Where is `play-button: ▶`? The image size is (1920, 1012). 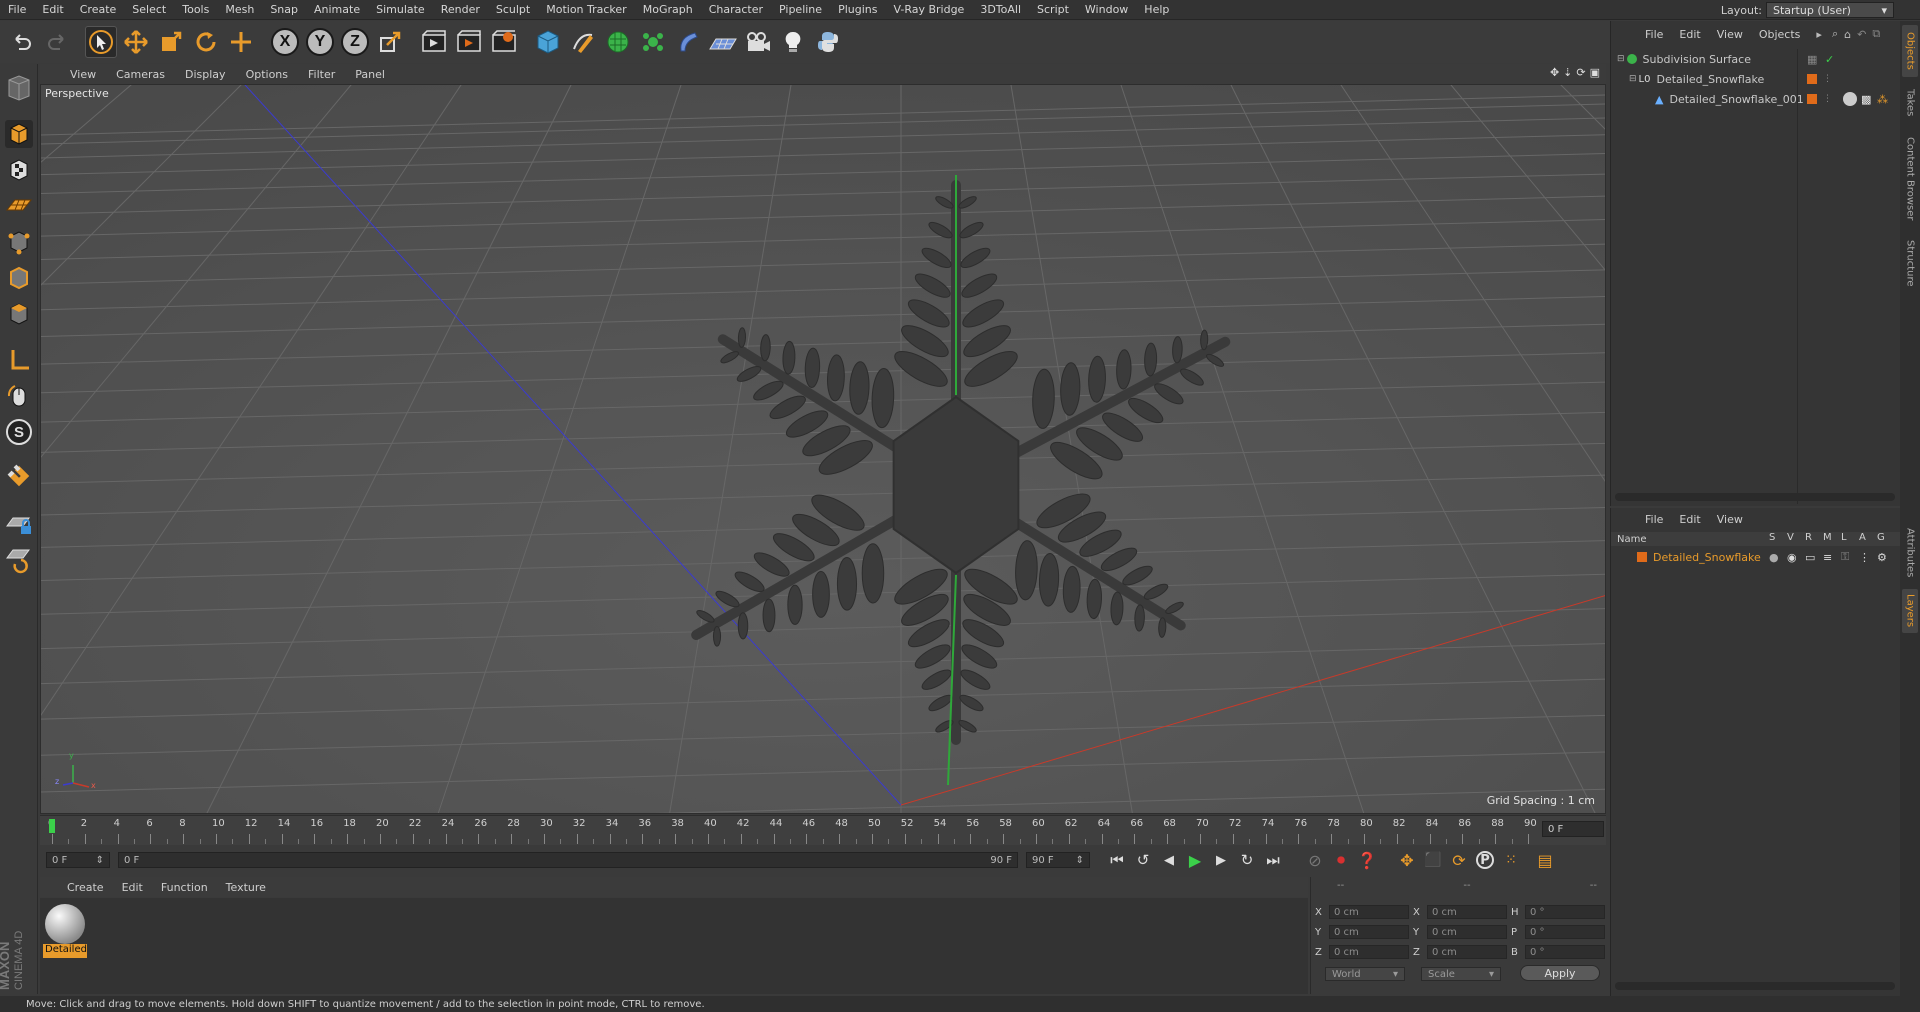
play-button: ▶ is located at coordinates (1195, 860).